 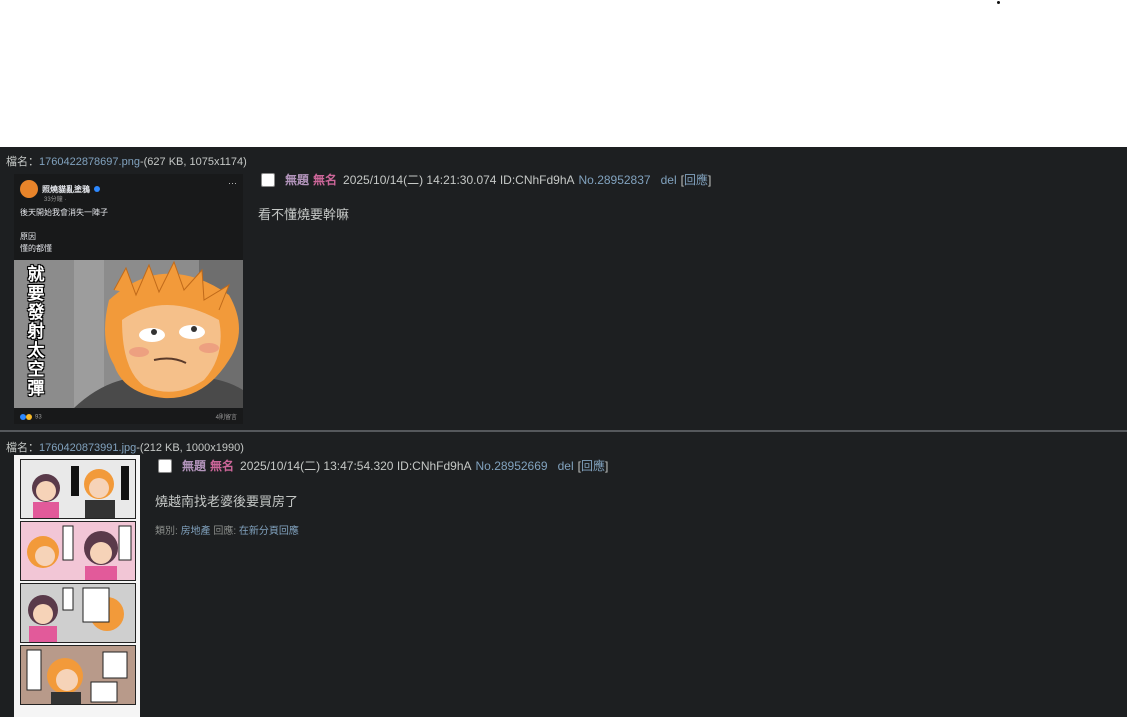 I want to click on file-meta: -(627 KB, 1075x1174), so click(x=193, y=162).